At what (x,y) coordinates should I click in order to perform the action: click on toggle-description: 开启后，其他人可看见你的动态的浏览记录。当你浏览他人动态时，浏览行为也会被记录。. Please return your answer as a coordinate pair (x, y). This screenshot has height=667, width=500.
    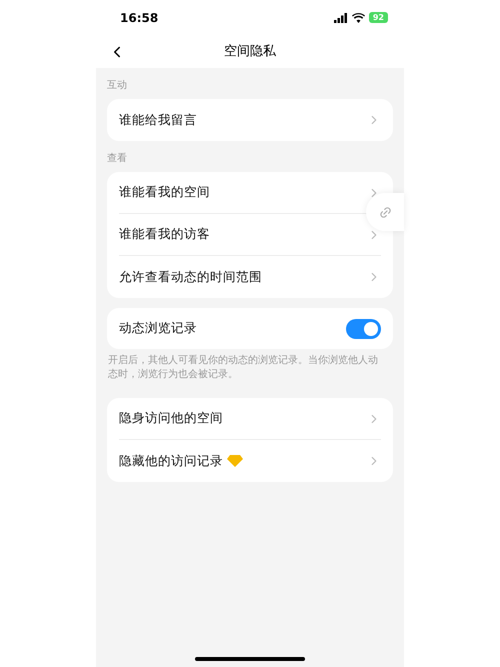
    Looking at the image, I should click on (243, 368).